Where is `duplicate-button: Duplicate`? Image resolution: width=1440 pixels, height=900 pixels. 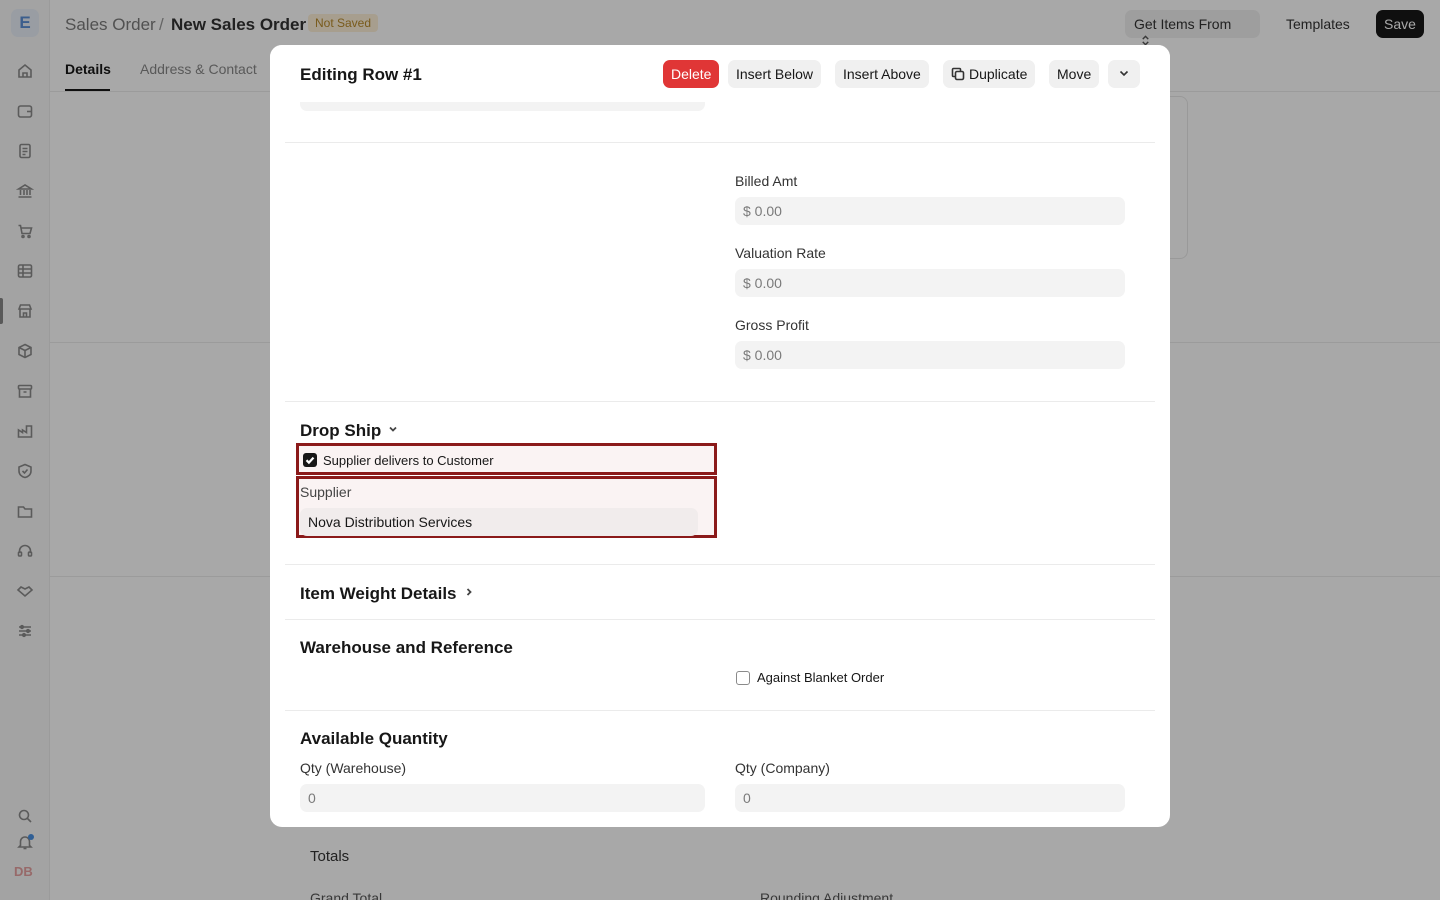 duplicate-button: Duplicate is located at coordinates (989, 74).